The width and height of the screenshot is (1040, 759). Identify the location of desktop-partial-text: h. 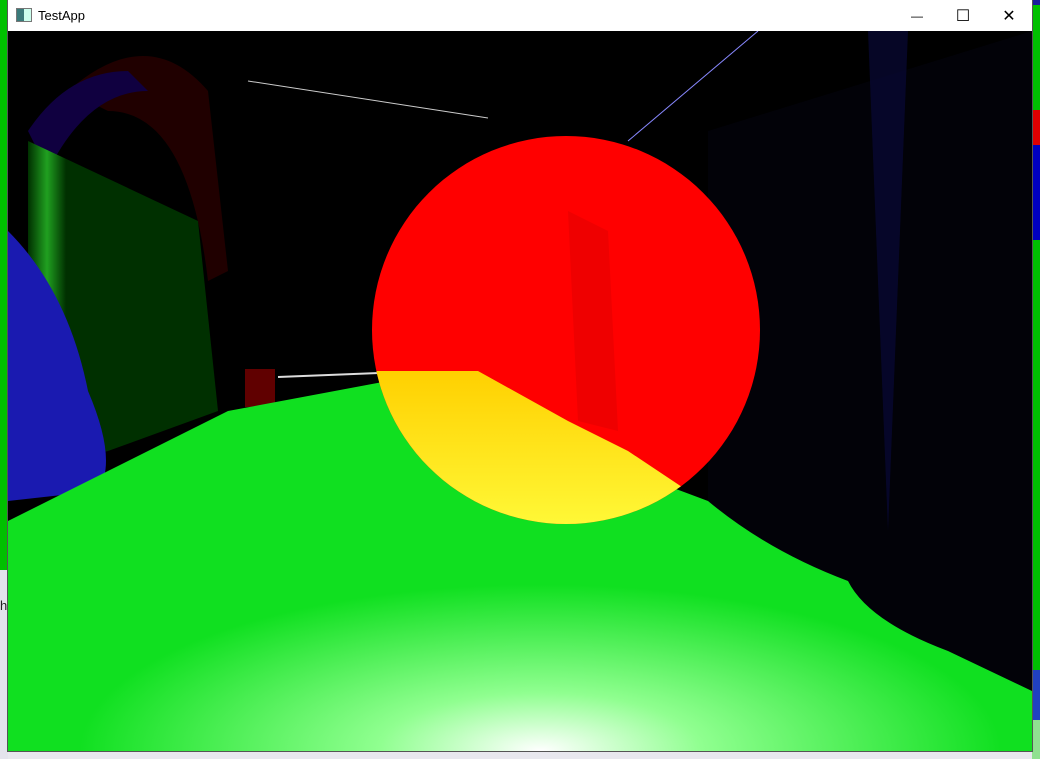
(4, 605).